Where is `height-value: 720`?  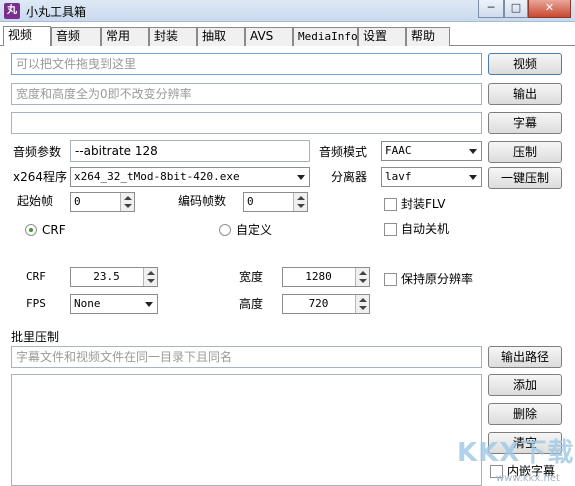
height-value: 720 is located at coordinates (318, 303).